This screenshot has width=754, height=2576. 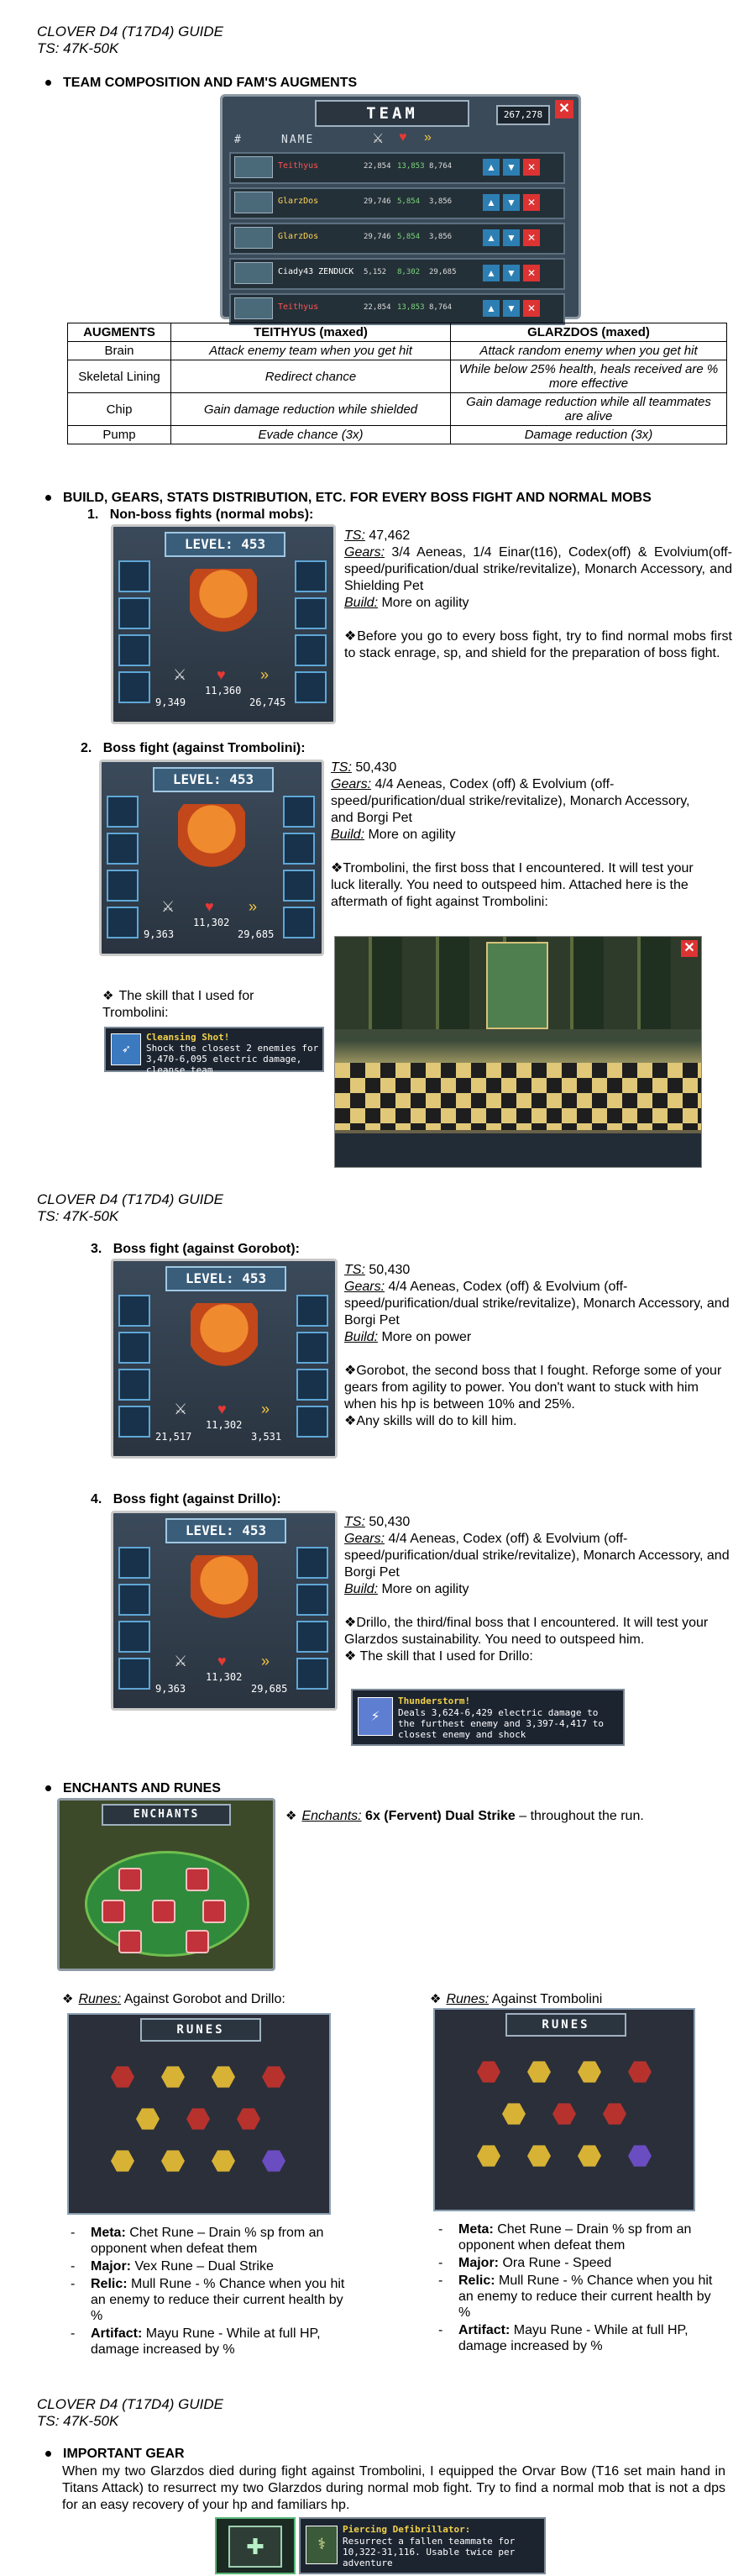 I want to click on team-row: Ciady43 ZENDUCK 5,152 8,302 29,685 ▲ ▼ ✕, so click(x=397, y=274).